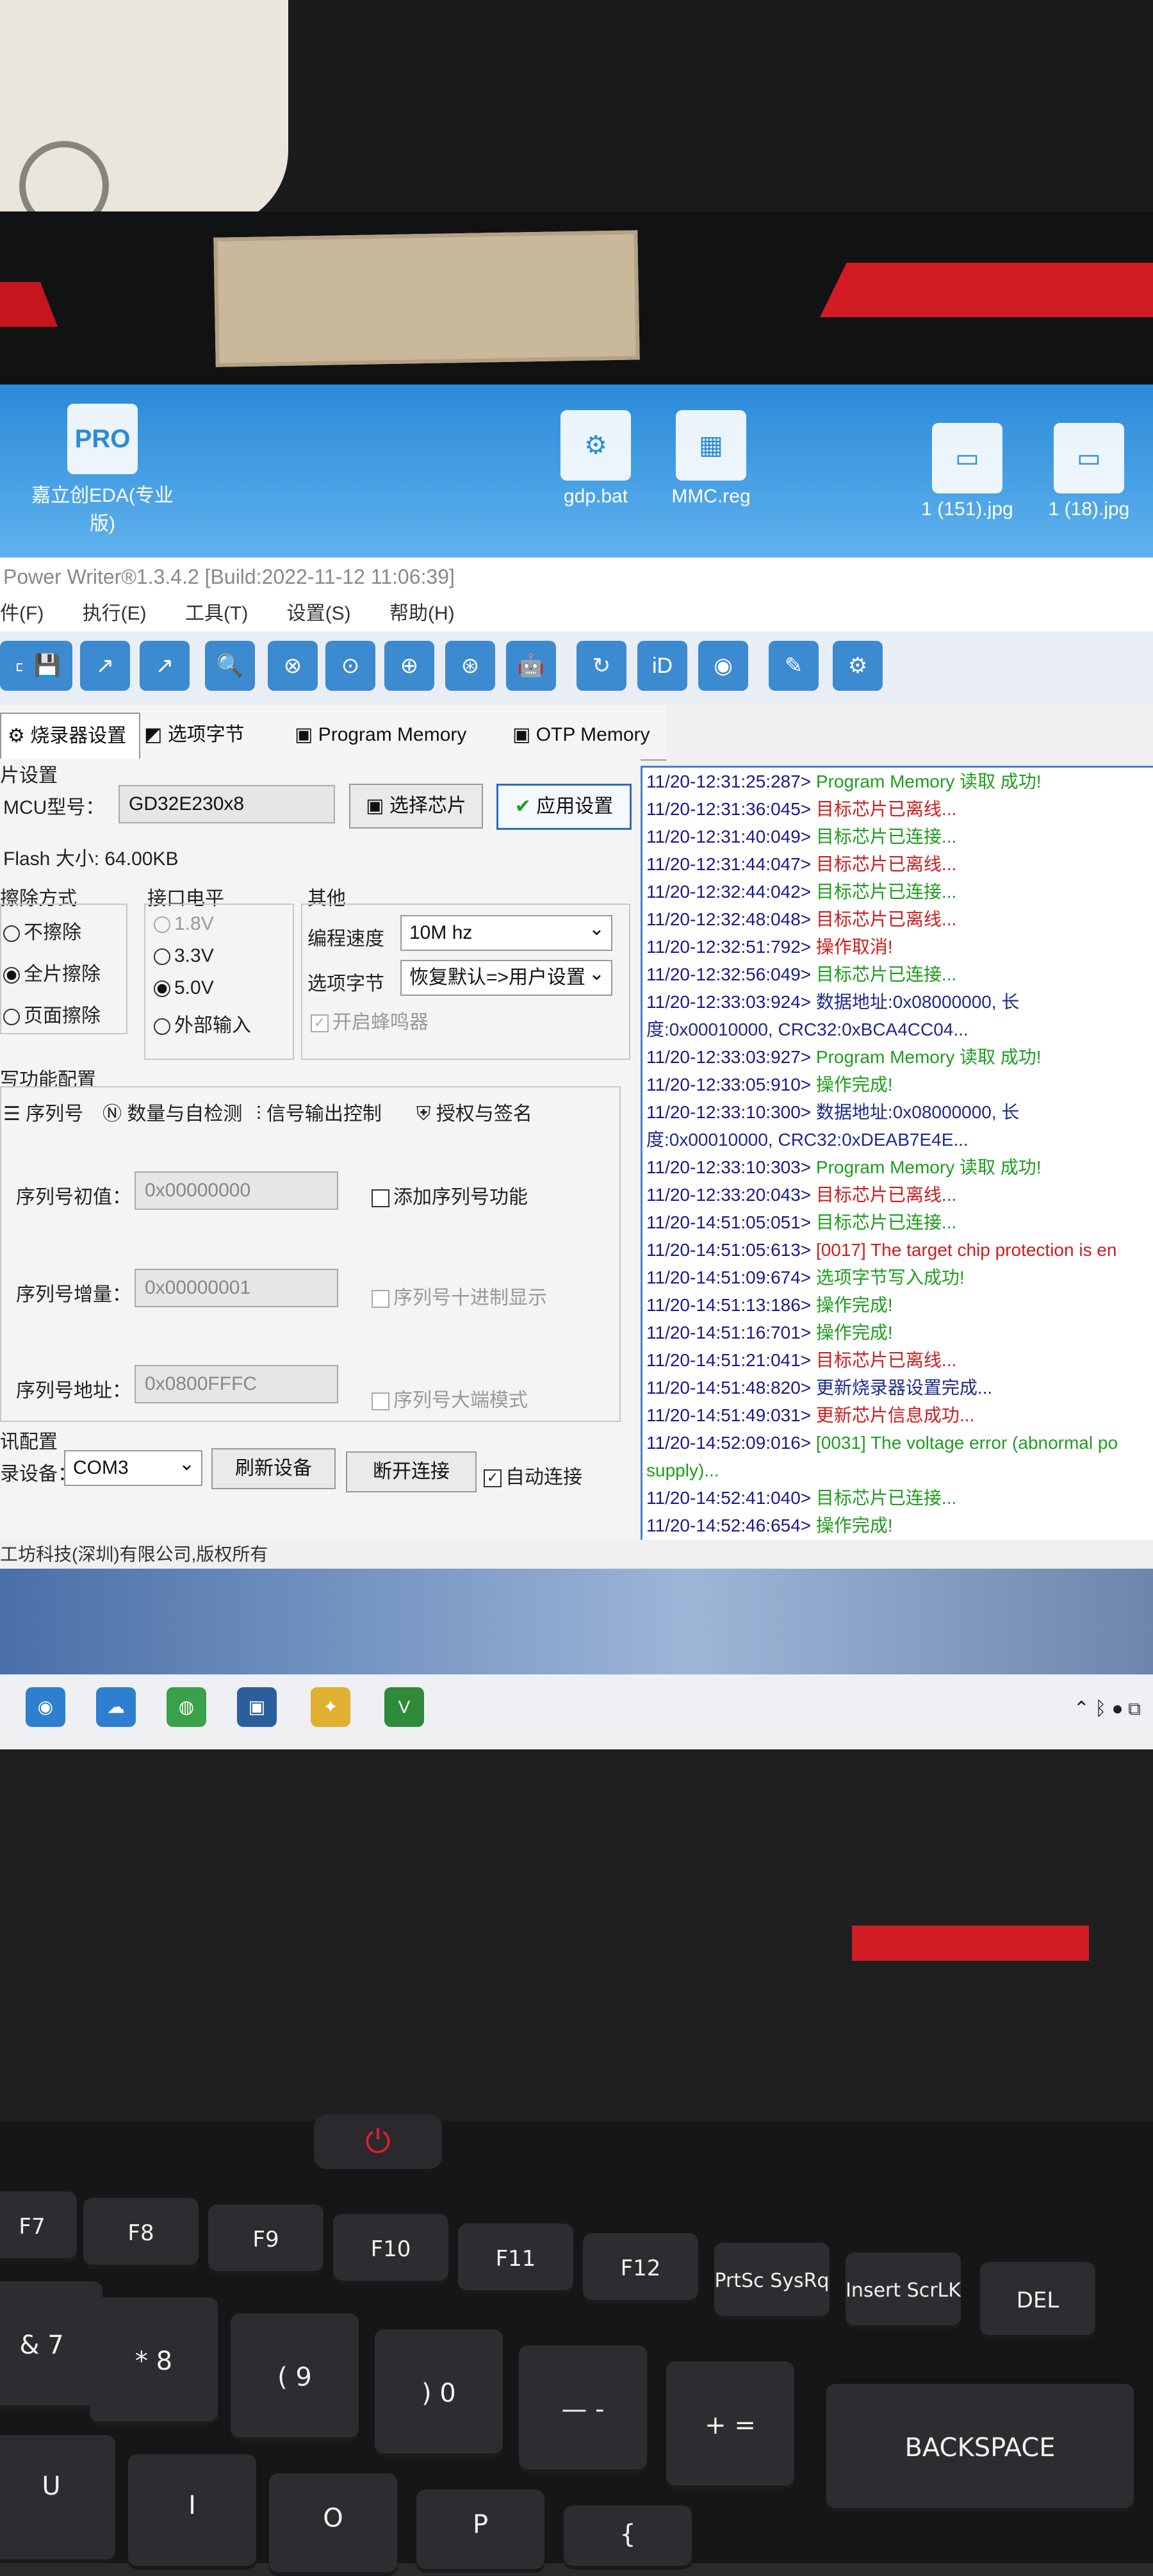 The image size is (1153, 2576). Describe the element at coordinates (470, 666) in the screenshot. I see `verify-icon: ⊛` at that location.